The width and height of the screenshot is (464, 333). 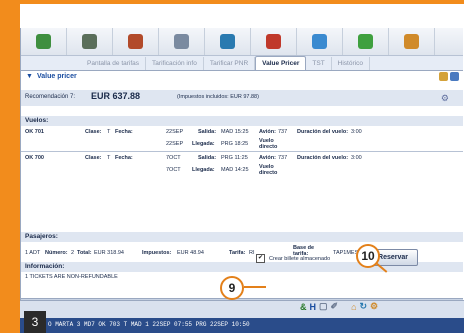 What do you see at coordinates (71, 277) in the screenshot?
I see `information-row: 1 TICKETS ARE NON-REFUNDABLE` at bounding box center [71, 277].